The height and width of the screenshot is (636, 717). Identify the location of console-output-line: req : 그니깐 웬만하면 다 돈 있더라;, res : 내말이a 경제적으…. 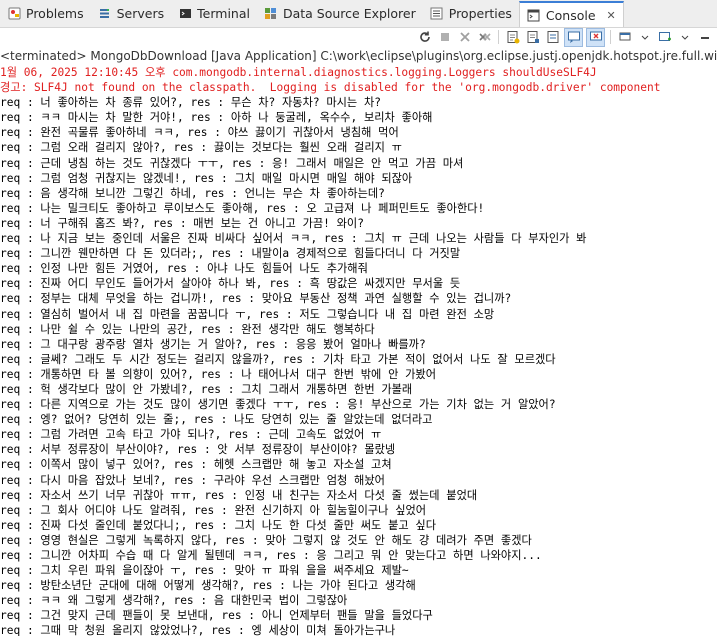
(230, 254).